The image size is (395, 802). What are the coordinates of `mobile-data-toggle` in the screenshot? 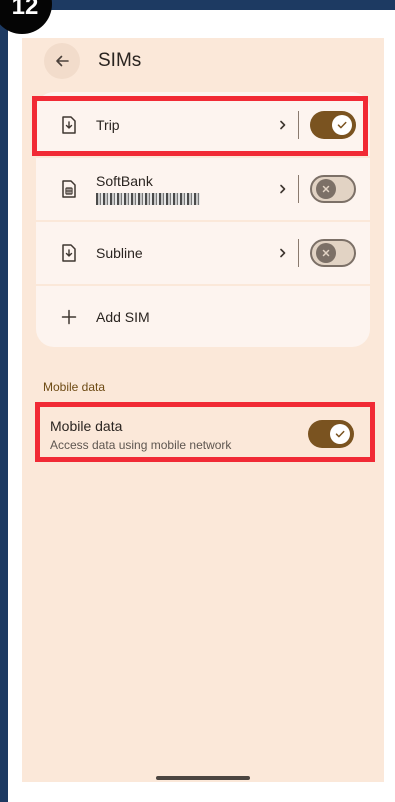 It's located at (331, 434).